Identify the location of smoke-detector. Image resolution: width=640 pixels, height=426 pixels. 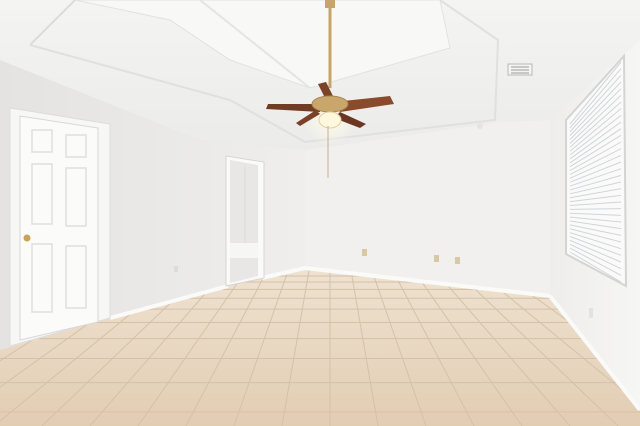
(480, 126).